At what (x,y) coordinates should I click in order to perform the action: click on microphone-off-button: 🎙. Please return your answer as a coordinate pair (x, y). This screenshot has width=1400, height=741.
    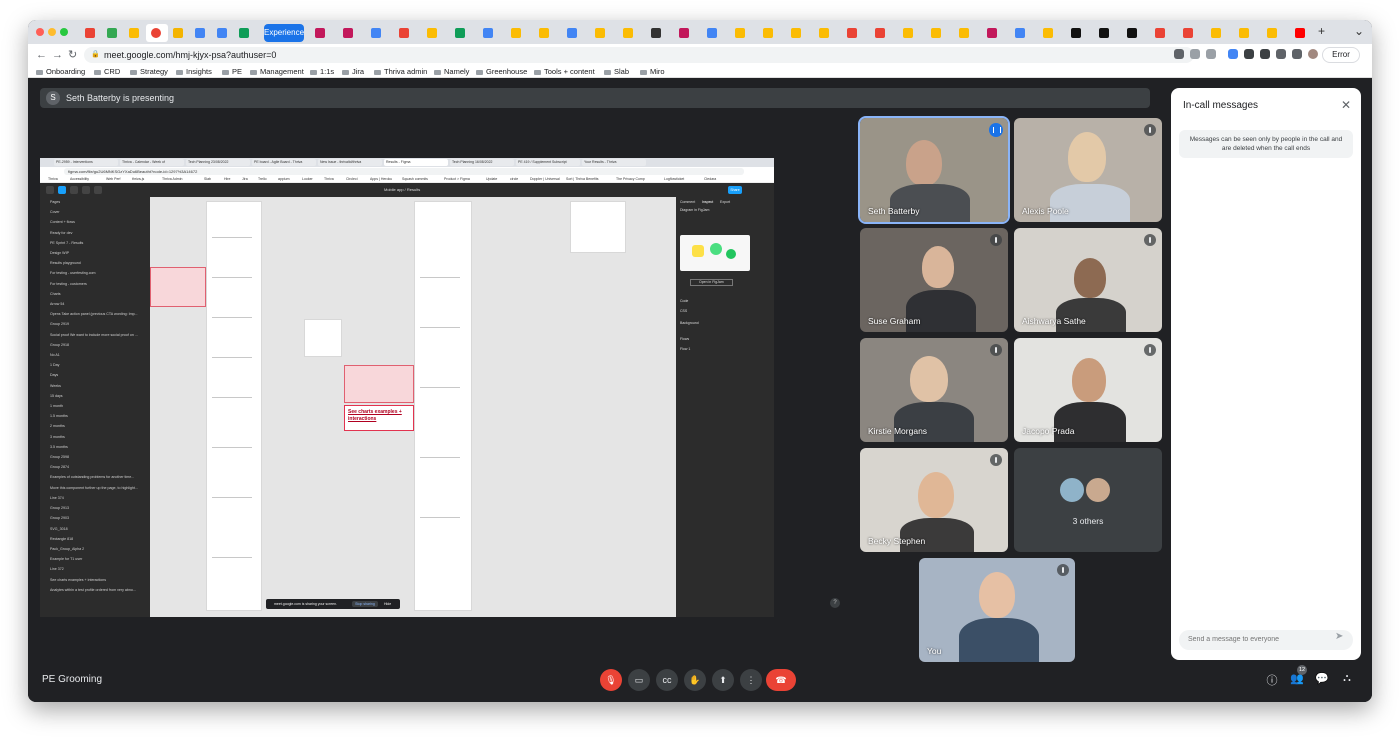
    Looking at the image, I should click on (611, 680).